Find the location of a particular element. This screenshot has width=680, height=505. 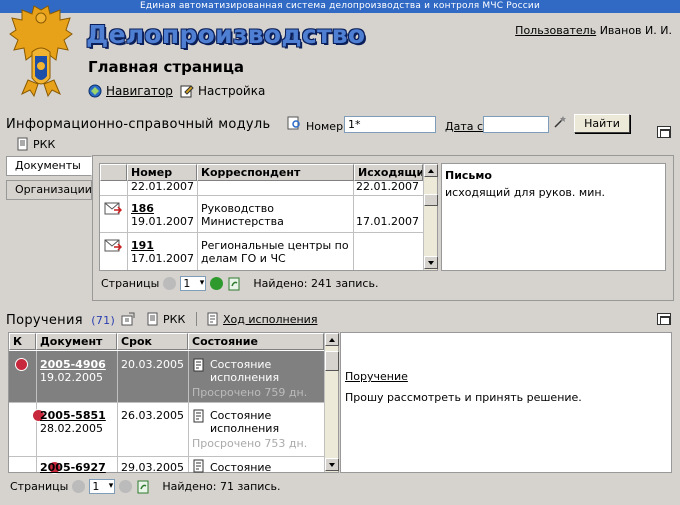

tab-organizations: Организации is located at coordinates (49, 190).